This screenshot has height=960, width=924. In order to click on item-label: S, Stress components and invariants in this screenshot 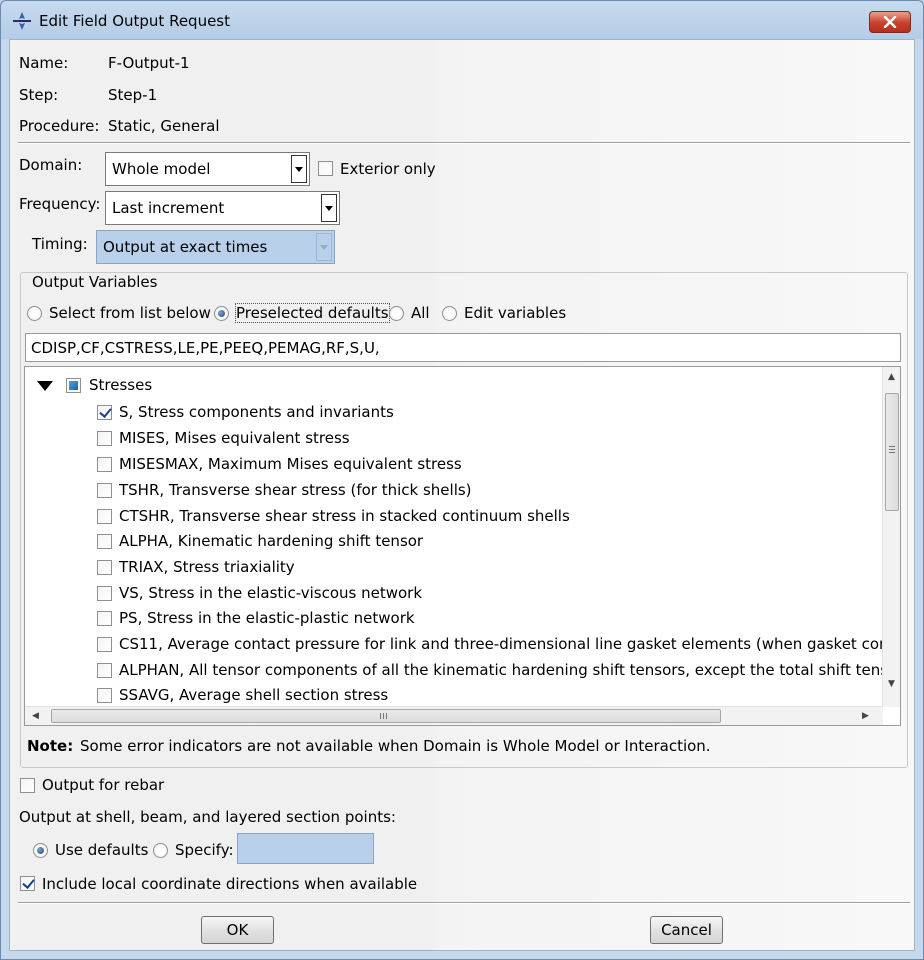, I will do `click(256, 412)`.